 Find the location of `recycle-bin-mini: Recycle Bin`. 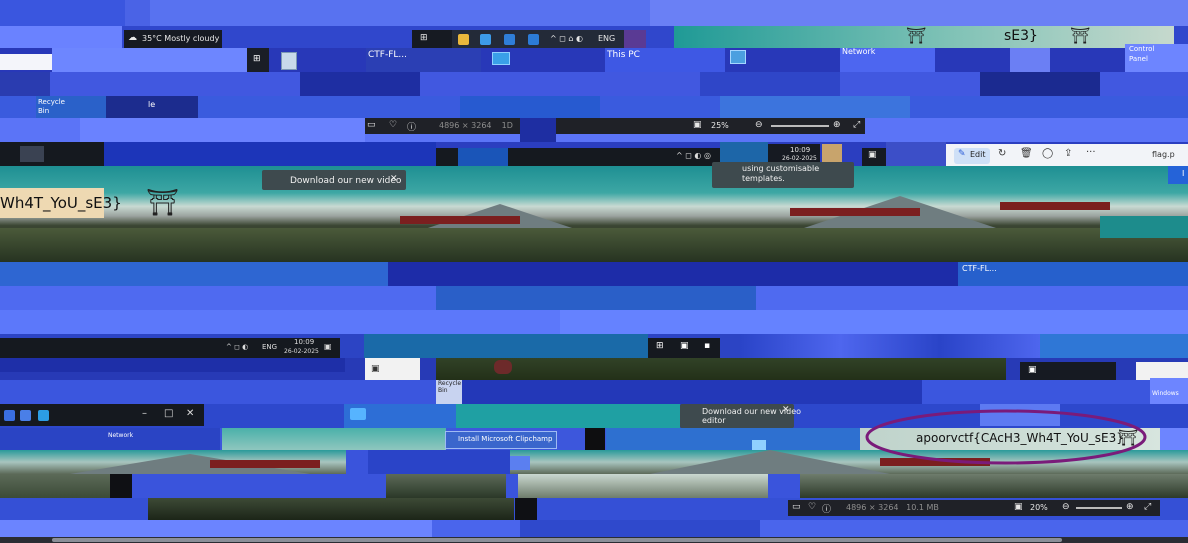

recycle-bin-mini: Recycle Bin is located at coordinates (449, 392).